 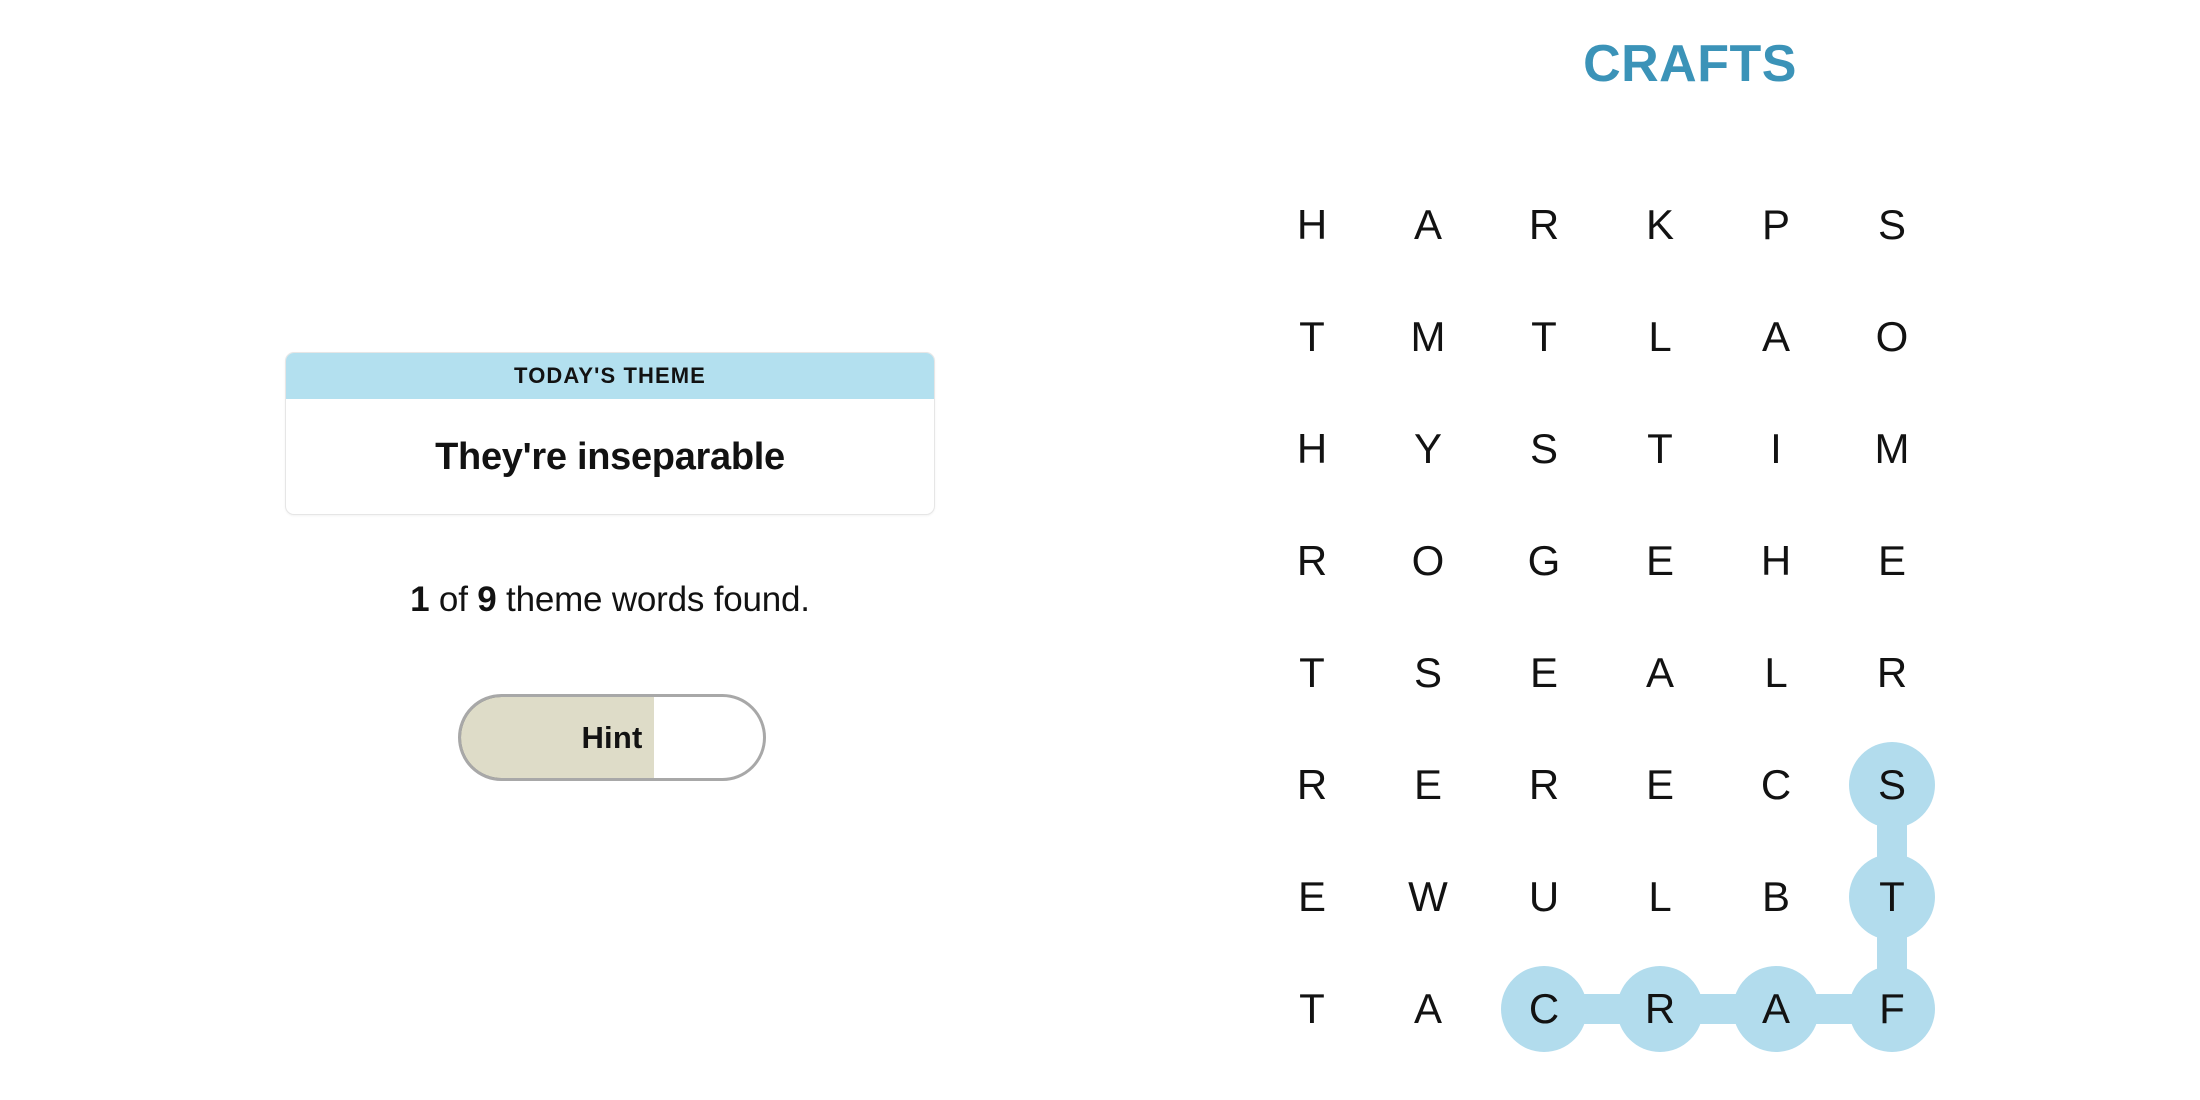 I want to click on todays-theme-card: TODAY'S THEME They're inseparable, so click(x=610, y=433).